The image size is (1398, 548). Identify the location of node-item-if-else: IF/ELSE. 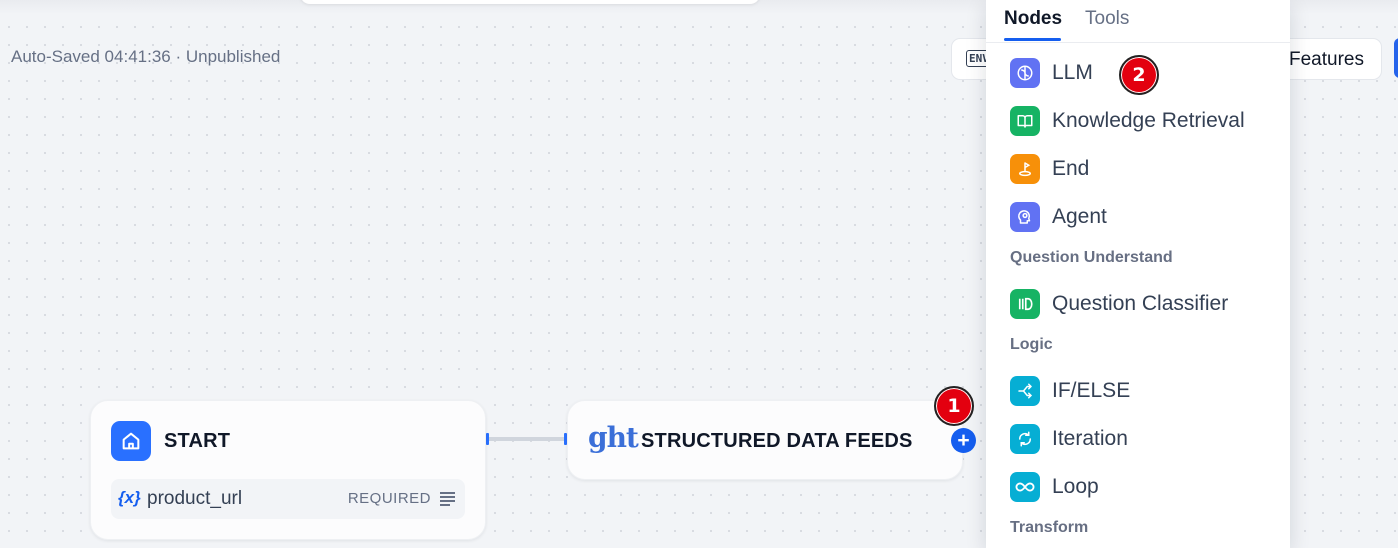
(1145, 391).